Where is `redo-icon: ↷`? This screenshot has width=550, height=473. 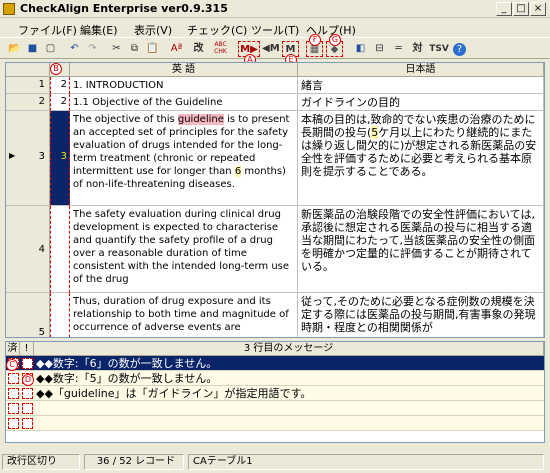 redo-icon: ↷ is located at coordinates (92, 49).